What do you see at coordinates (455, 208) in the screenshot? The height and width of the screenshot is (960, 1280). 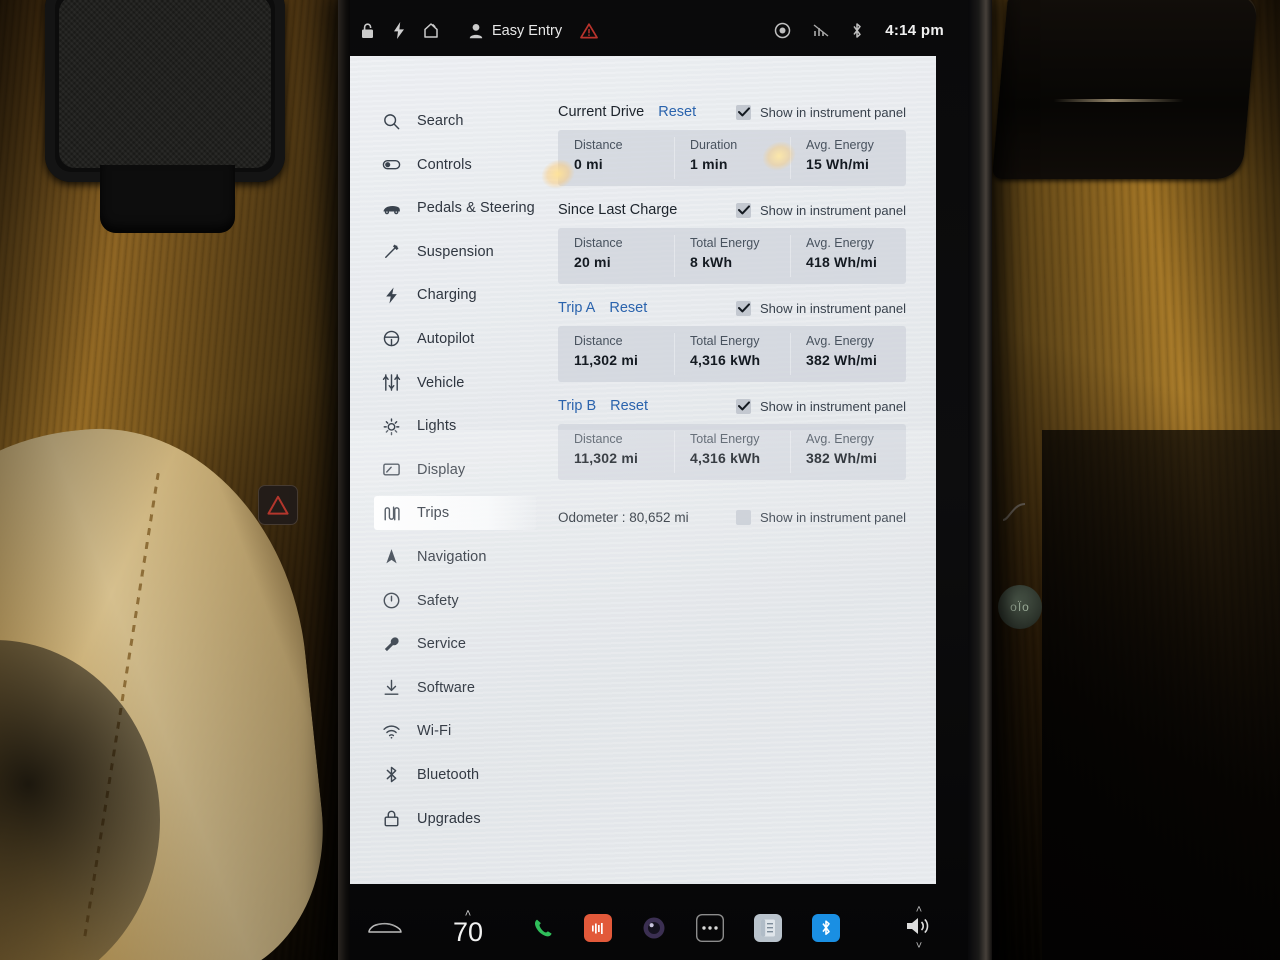 I see `sidebar-item-pedals-steering: Pedals & Steering` at bounding box center [455, 208].